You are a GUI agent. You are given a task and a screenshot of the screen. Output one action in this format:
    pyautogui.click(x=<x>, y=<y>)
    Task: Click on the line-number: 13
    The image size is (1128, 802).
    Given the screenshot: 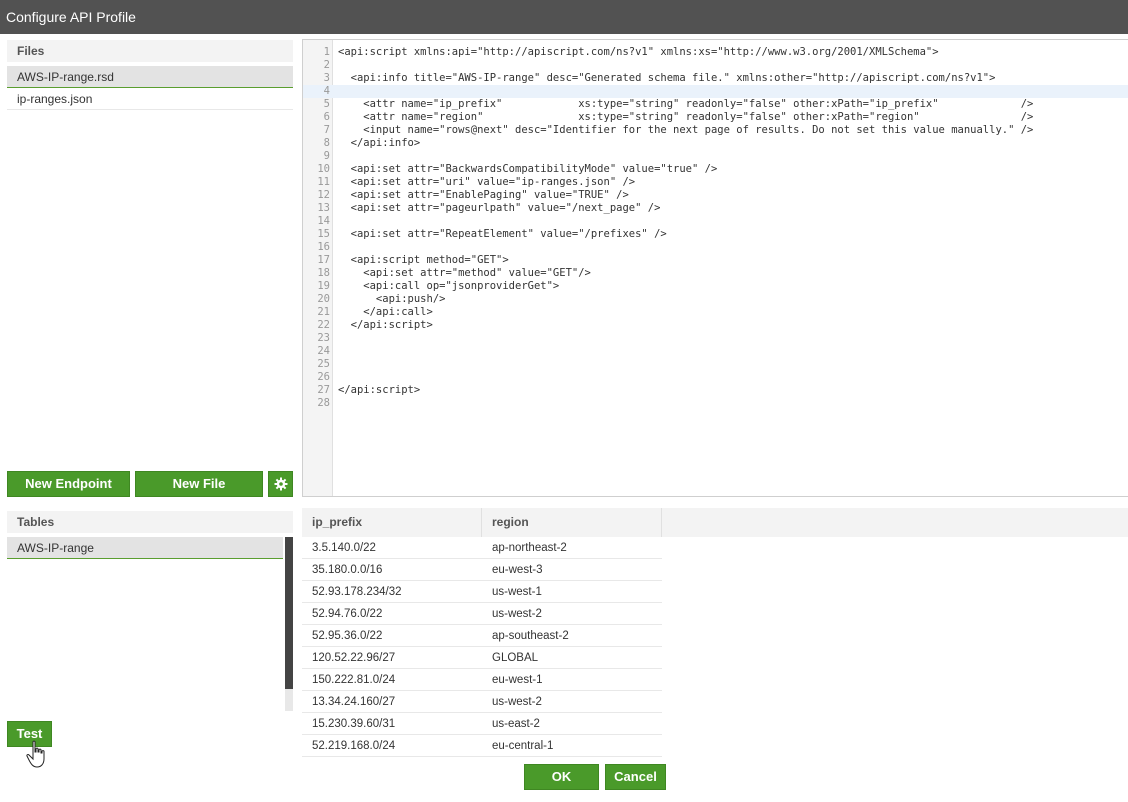 What is the action you would take?
    pyautogui.click(x=323, y=208)
    